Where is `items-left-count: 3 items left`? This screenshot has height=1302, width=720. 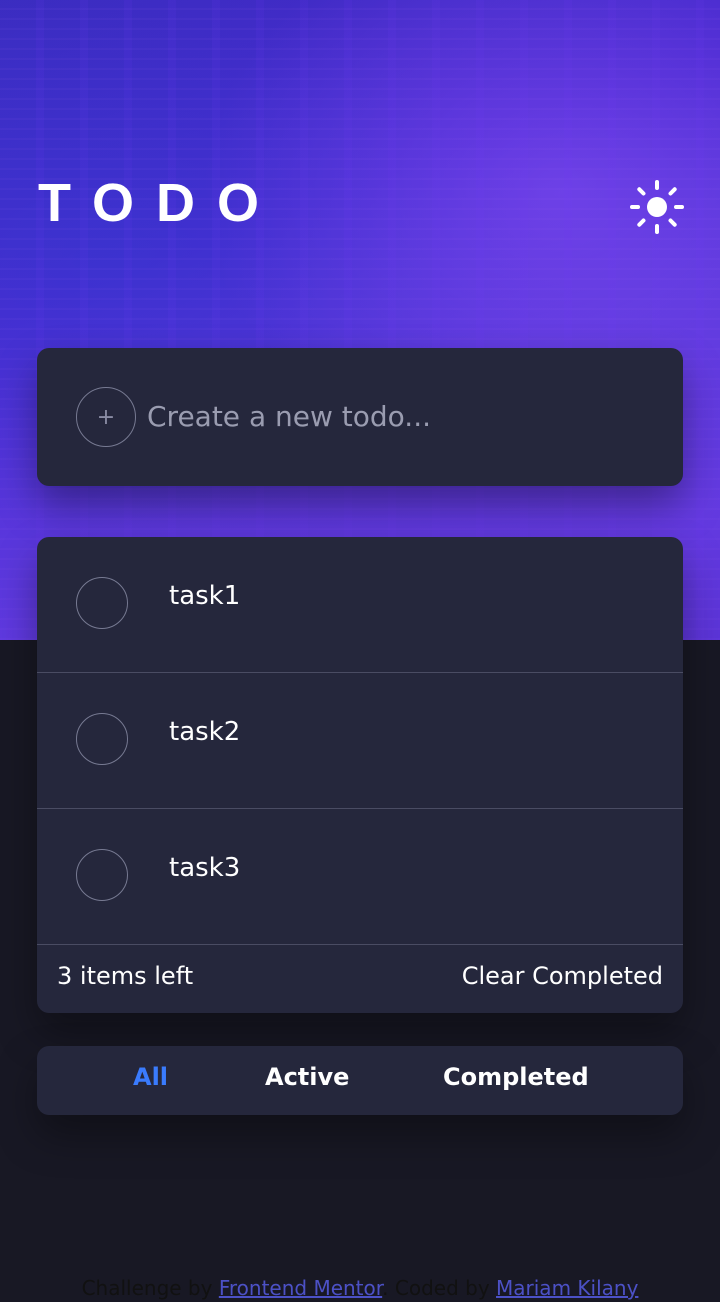
items-left-count: 3 items left is located at coordinates (125, 976).